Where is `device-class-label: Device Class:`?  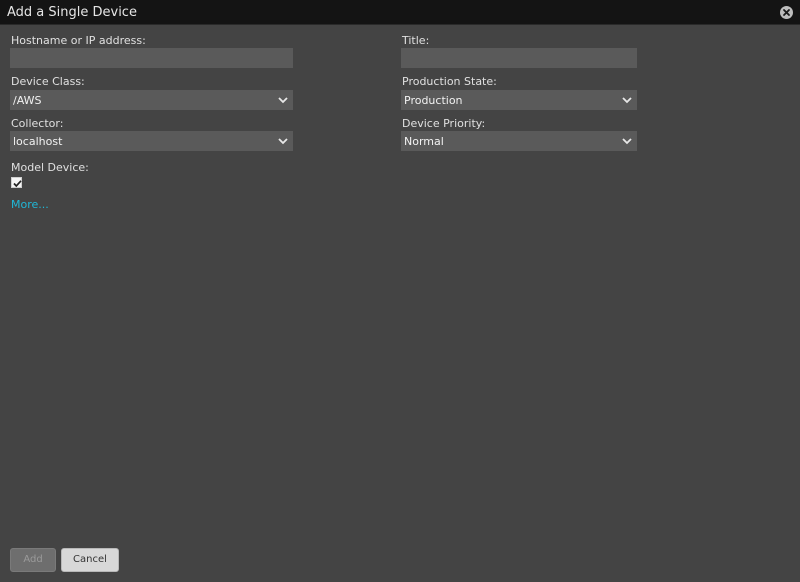
device-class-label: Device Class: is located at coordinates (48, 81).